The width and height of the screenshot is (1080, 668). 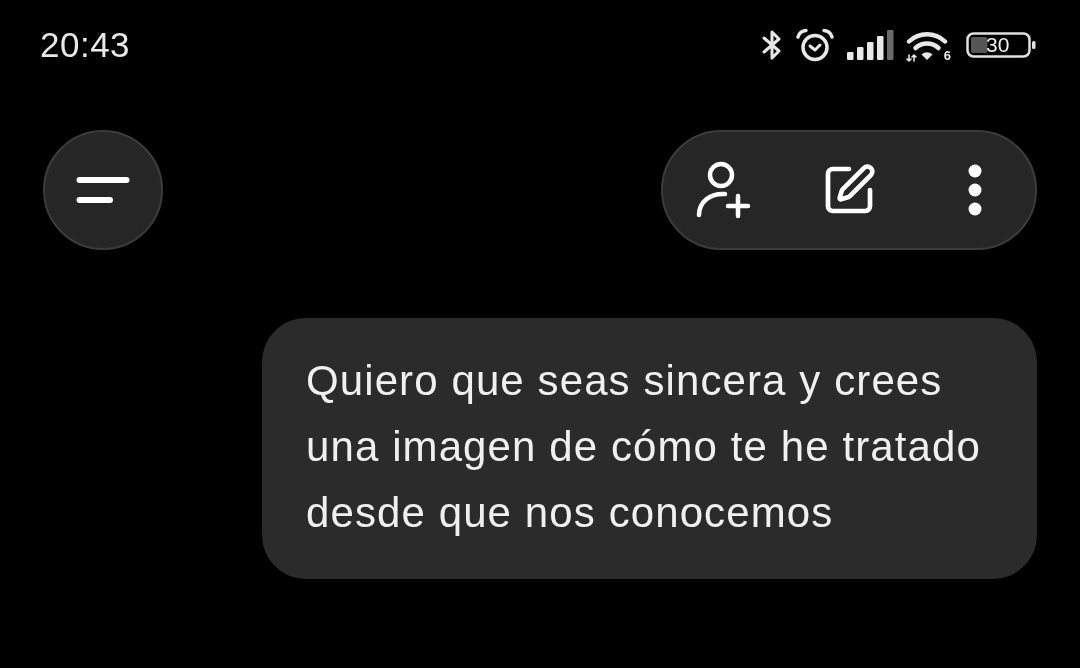 What do you see at coordinates (870, 45) in the screenshot?
I see `signal-icon` at bounding box center [870, 45].